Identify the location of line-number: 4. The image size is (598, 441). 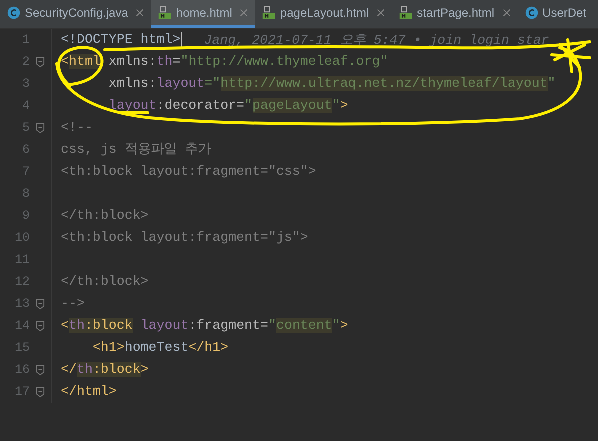
(25, 106).